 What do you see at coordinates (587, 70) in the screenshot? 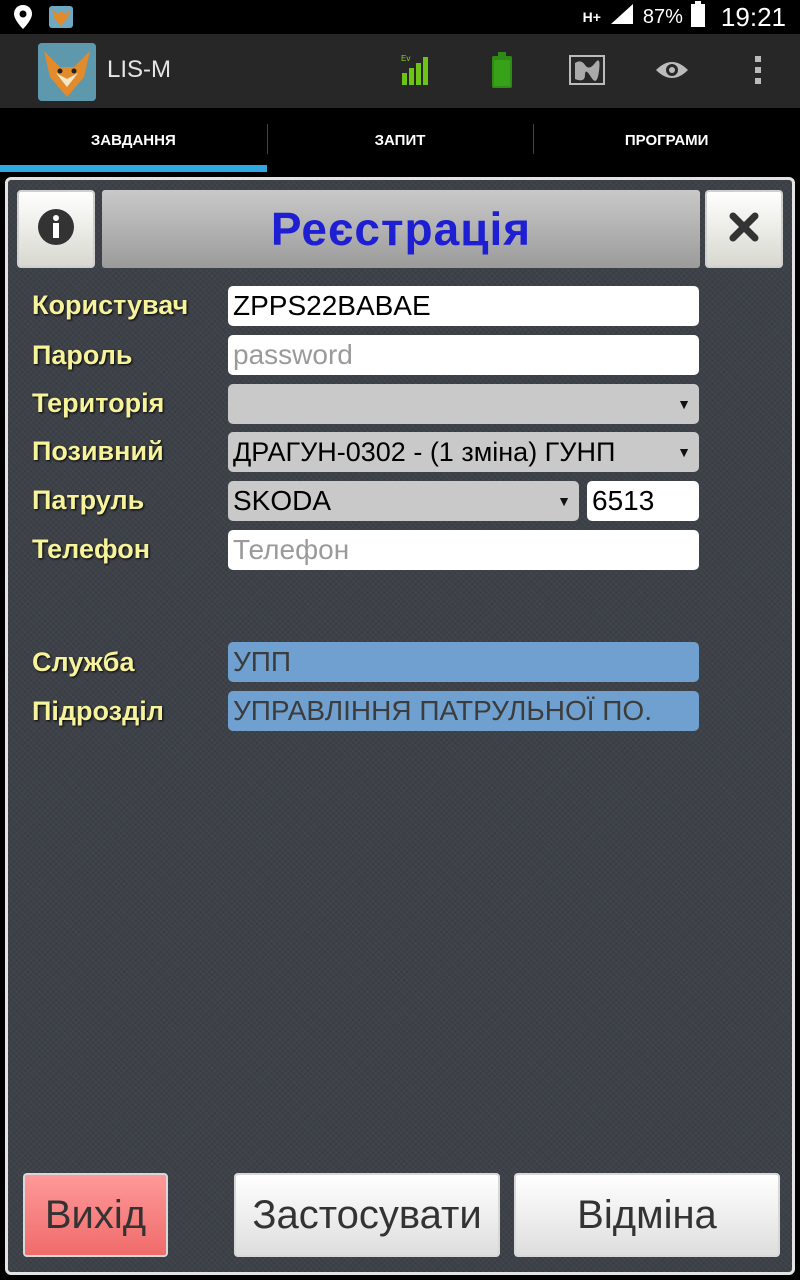
I see `map-icon` at bounding box center [587, 70].